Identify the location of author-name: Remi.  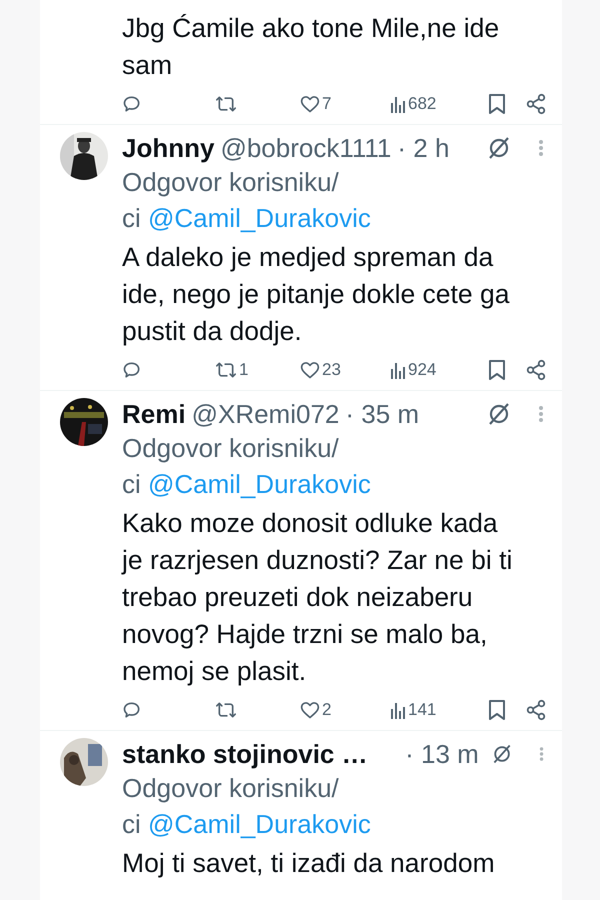
(154, 414).